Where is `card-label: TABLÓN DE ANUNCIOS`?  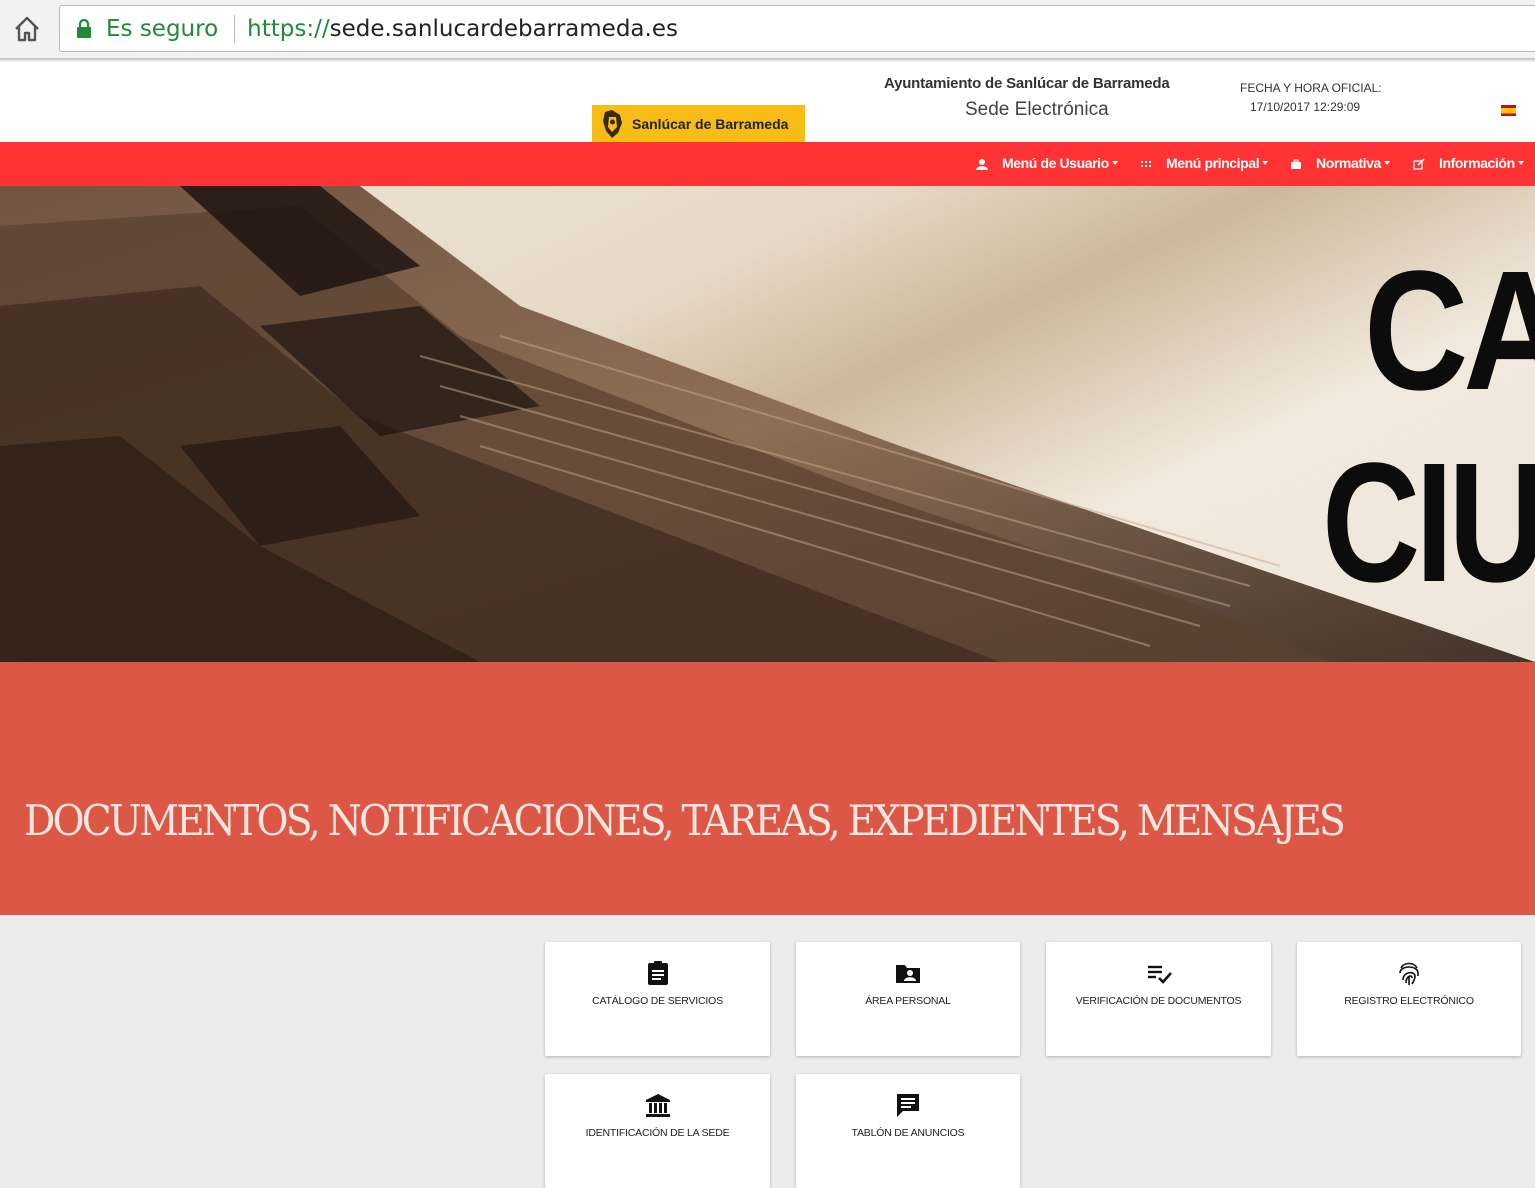 card-label: TABLÓN DE ANUNCIOS is located at coordinates (908, 1133).